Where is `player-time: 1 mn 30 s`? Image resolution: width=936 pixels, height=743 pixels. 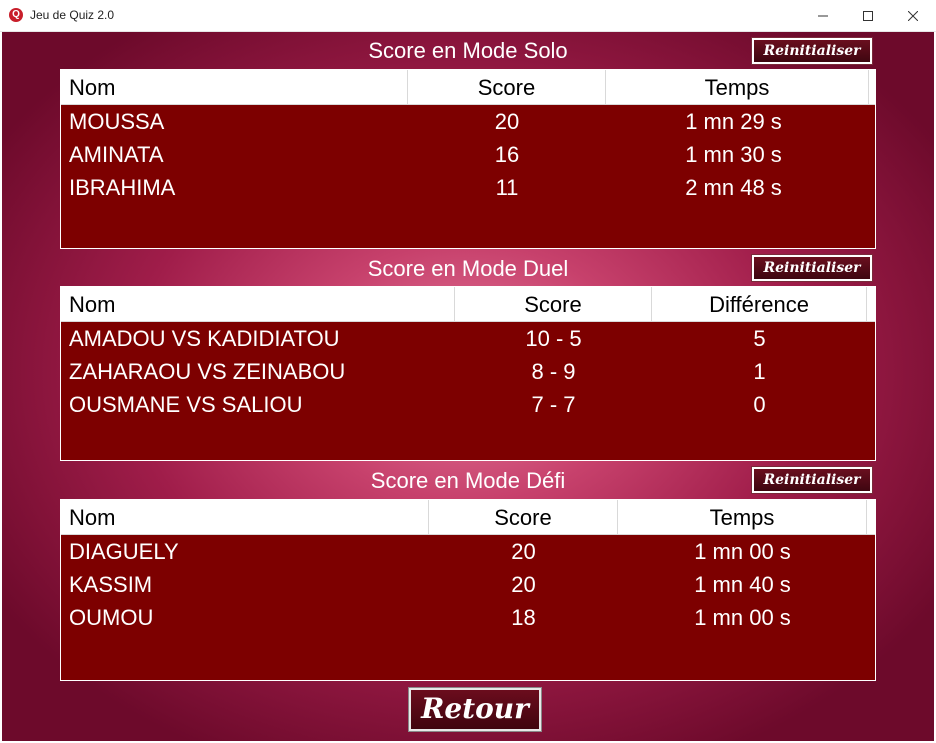
player-time: 1 mn 30 s is located at coordinates (733, 154).